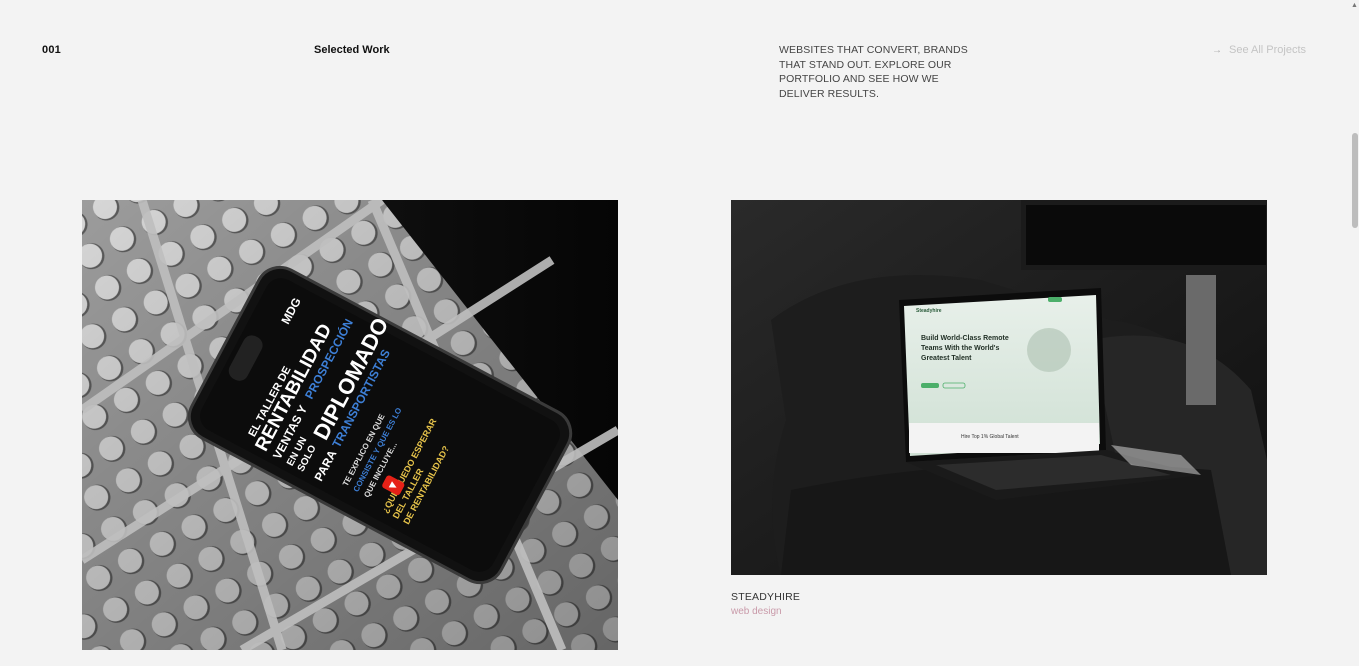 Image resolution: width=1359 pixels, height=666 pixels. Describe the element at coordinates (929, 311) in the screenshot. I see `laptop-logo: Steadyhire` at that location.